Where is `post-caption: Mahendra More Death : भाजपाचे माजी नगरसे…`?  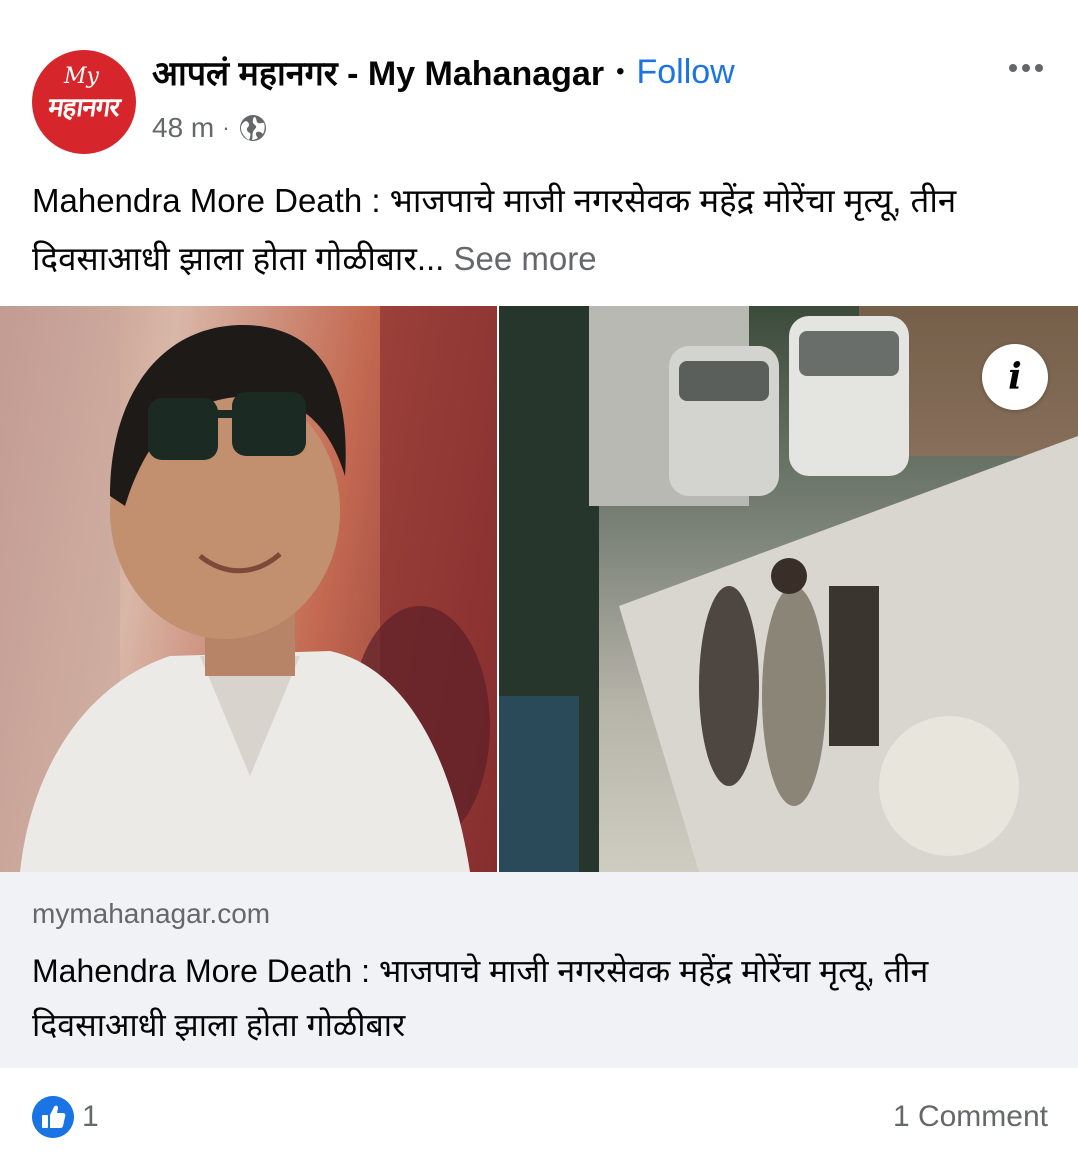
post-caption: Mahendra More Death : भाजपाचे माजी नगरसे… is located at coordinates (537, 230).